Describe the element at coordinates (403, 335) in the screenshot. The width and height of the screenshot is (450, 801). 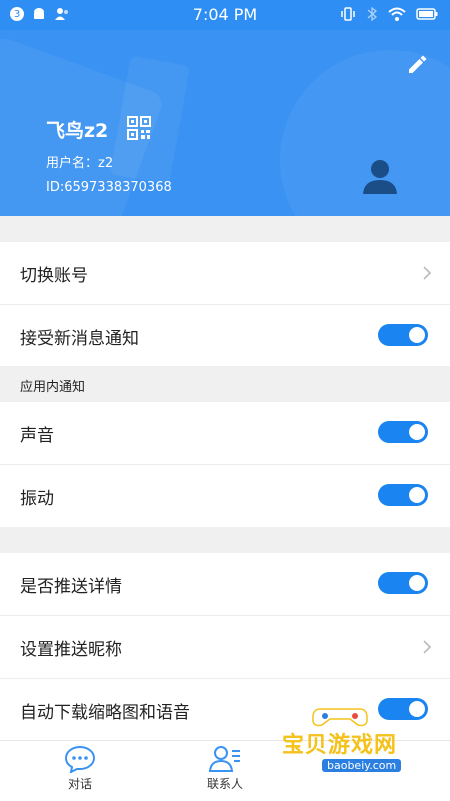
I see `receive-notifications-toggle` at that location.